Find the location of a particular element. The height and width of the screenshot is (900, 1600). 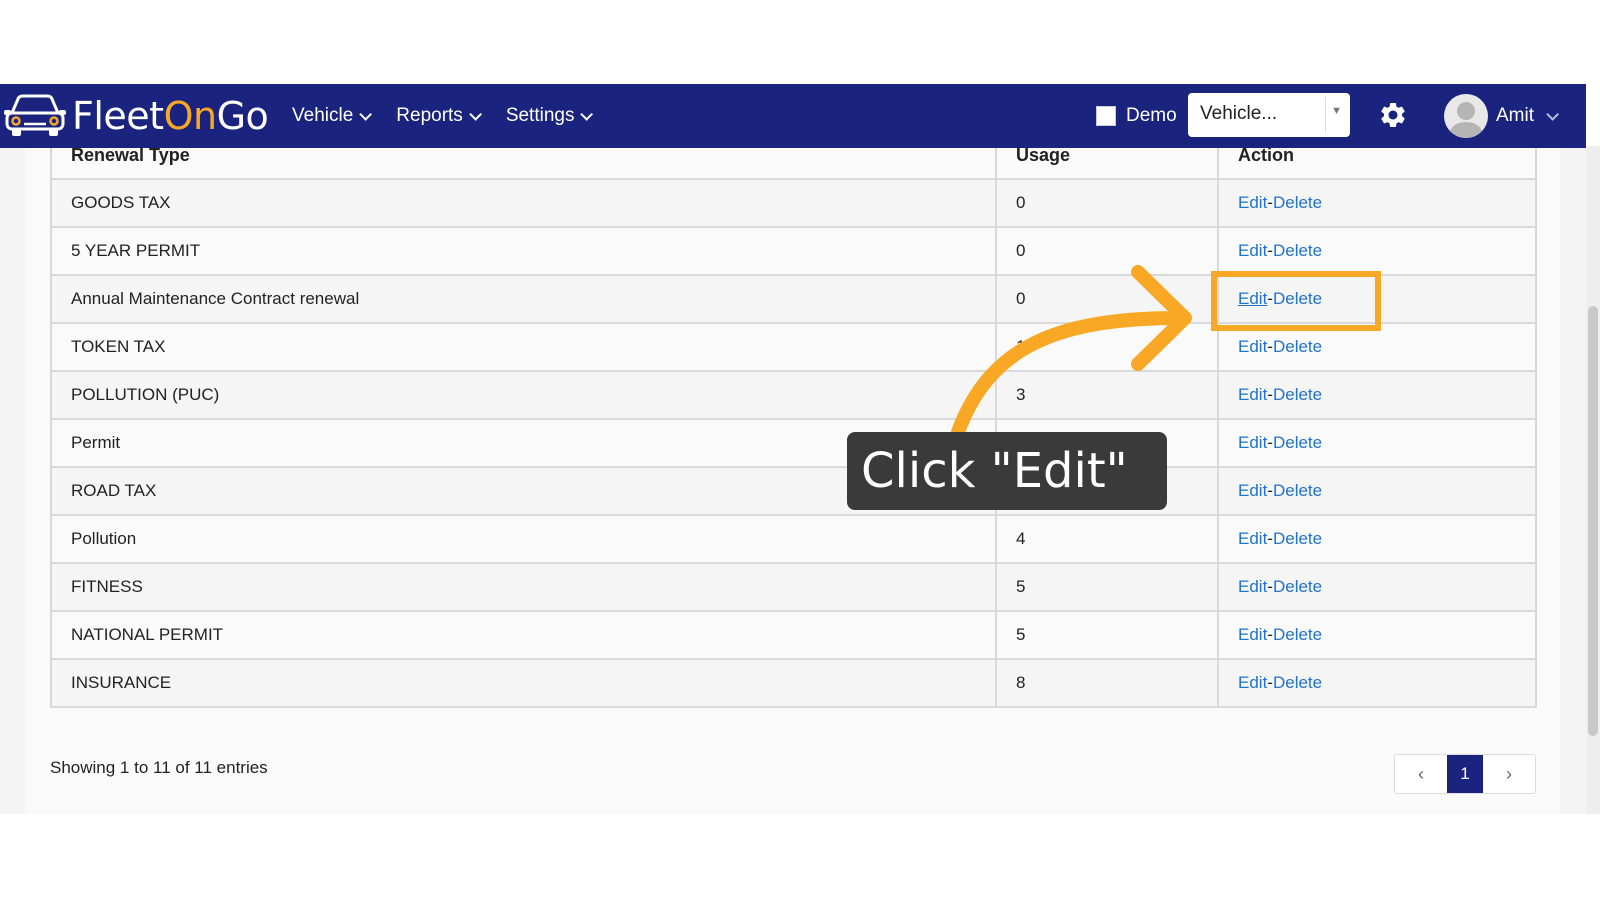

vehicle-select: Vehicle... ▼ is located at coordinates (1269, 115).